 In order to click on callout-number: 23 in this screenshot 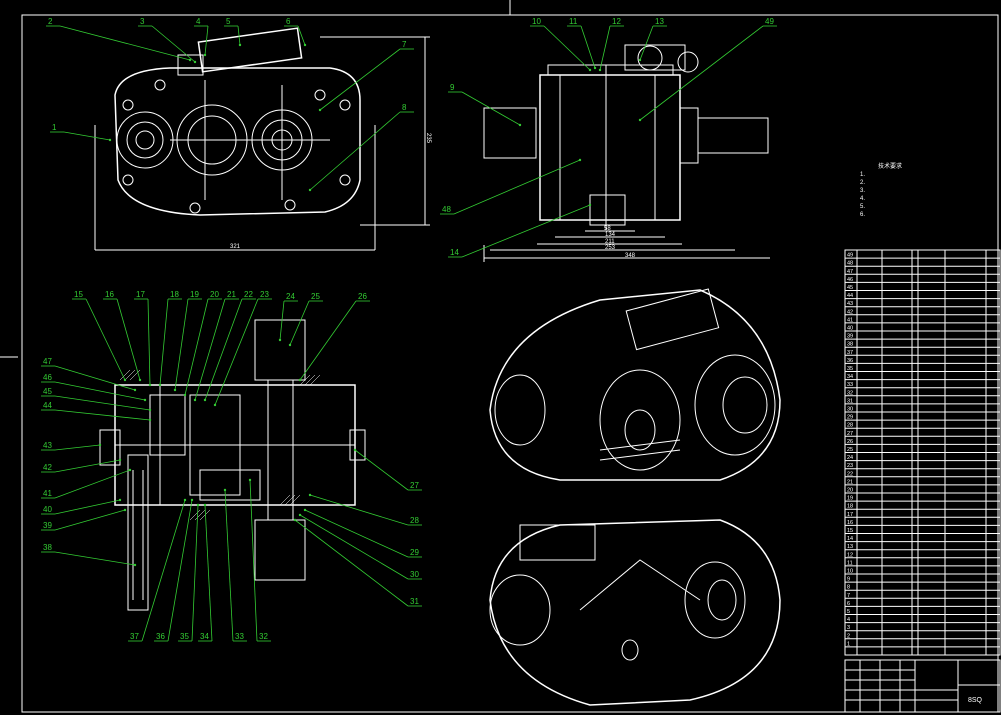, I will do `click(264, 294)`.